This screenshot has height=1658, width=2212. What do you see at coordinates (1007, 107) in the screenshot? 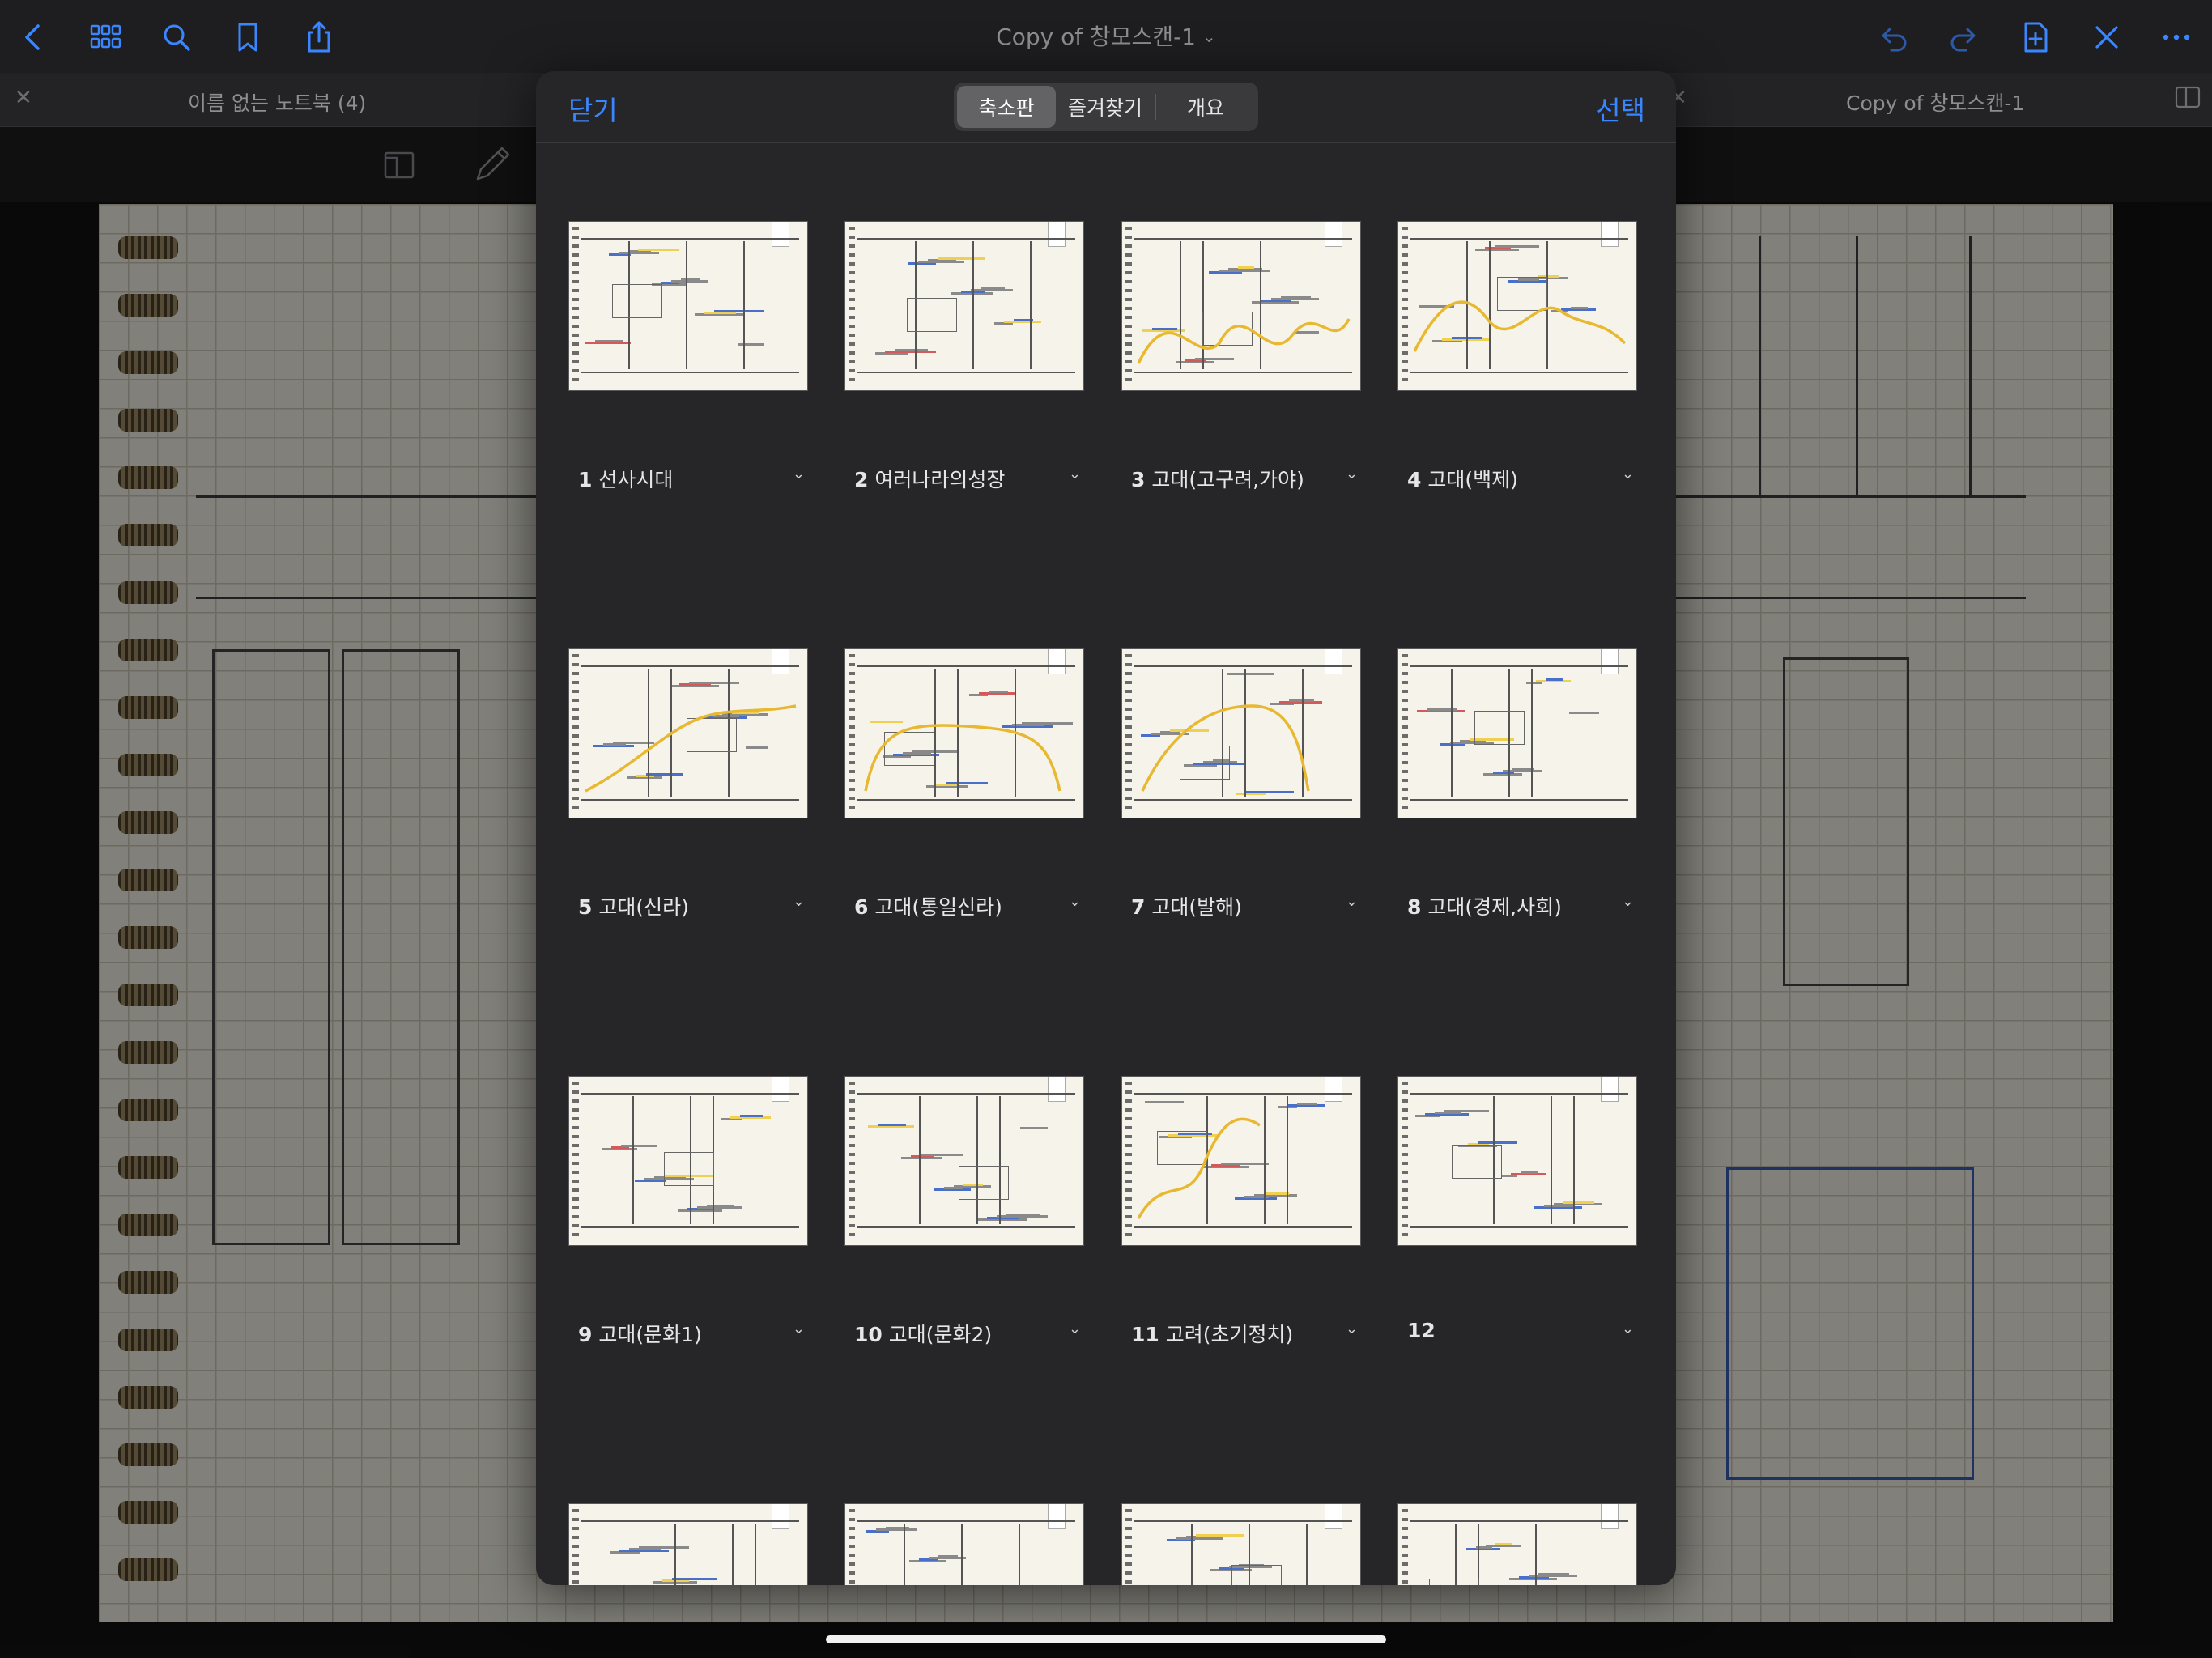
I see `segment-thumbnails: 축소판` at bounding box center [1007, 107].